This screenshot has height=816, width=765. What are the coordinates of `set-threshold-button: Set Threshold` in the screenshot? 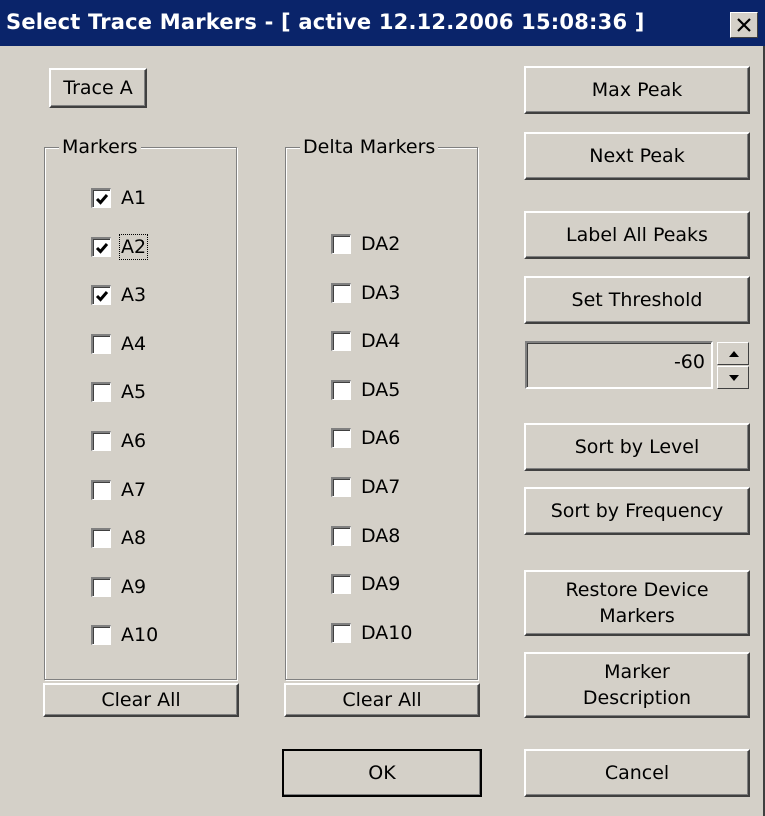 It's located at (637, 300).